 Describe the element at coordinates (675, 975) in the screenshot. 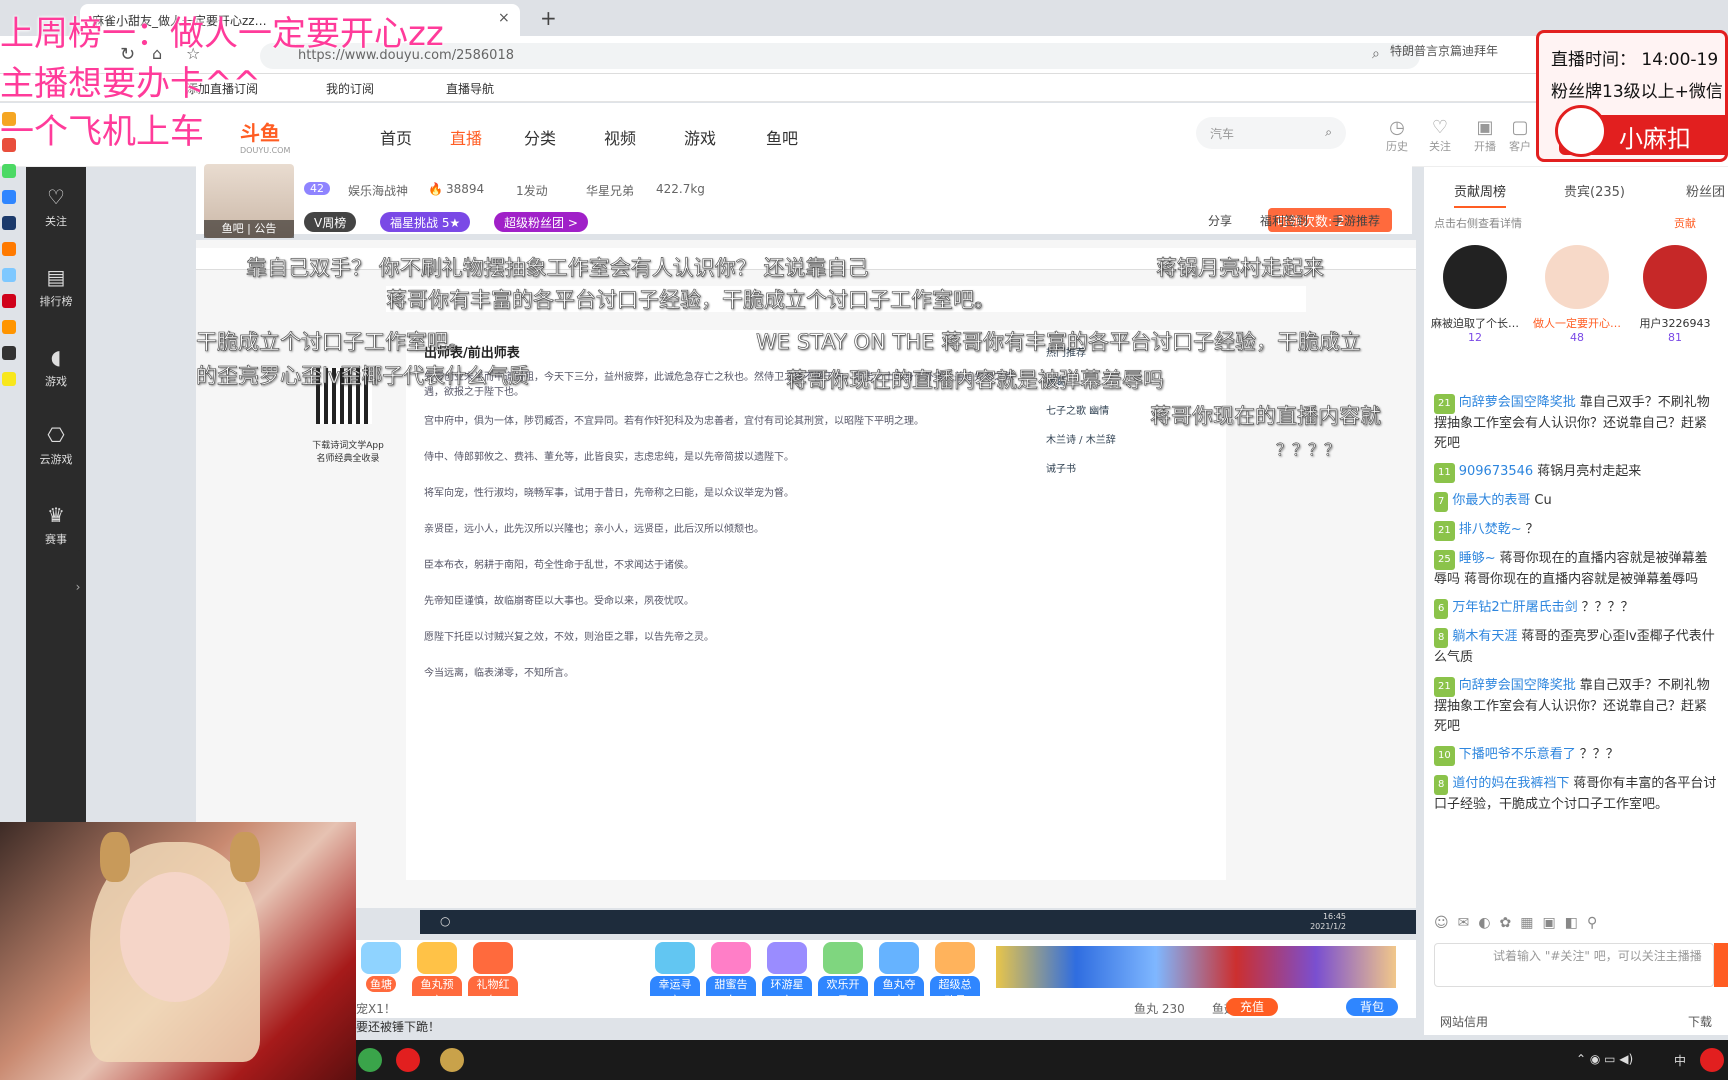

I see `gift-item: 幸运寻宝` at that location.